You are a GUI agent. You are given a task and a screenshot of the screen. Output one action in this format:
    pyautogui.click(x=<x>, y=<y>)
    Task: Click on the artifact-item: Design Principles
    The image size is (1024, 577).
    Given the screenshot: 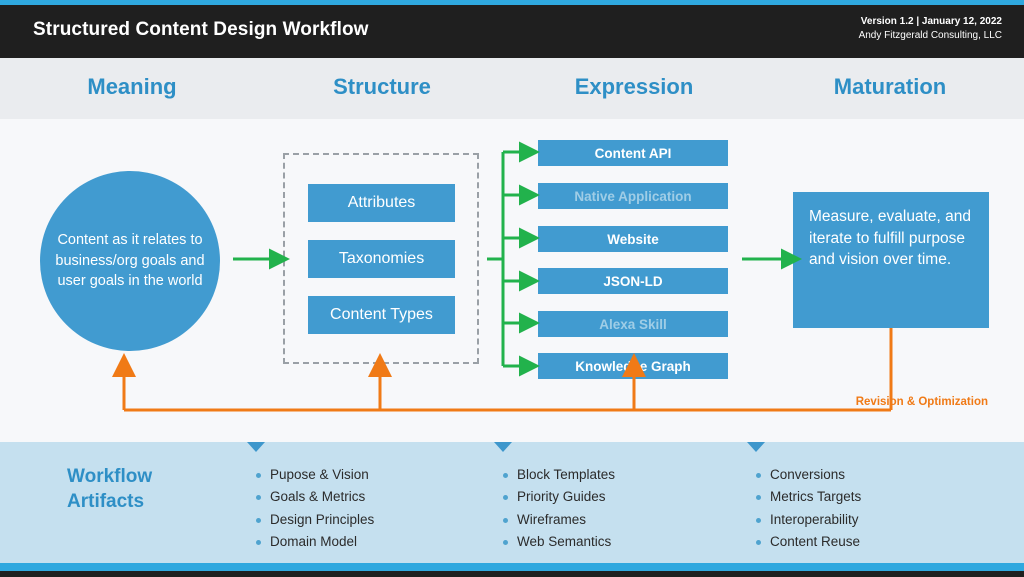 What is the action you would take?
    pyautogui.click(x=315, y=520)
    